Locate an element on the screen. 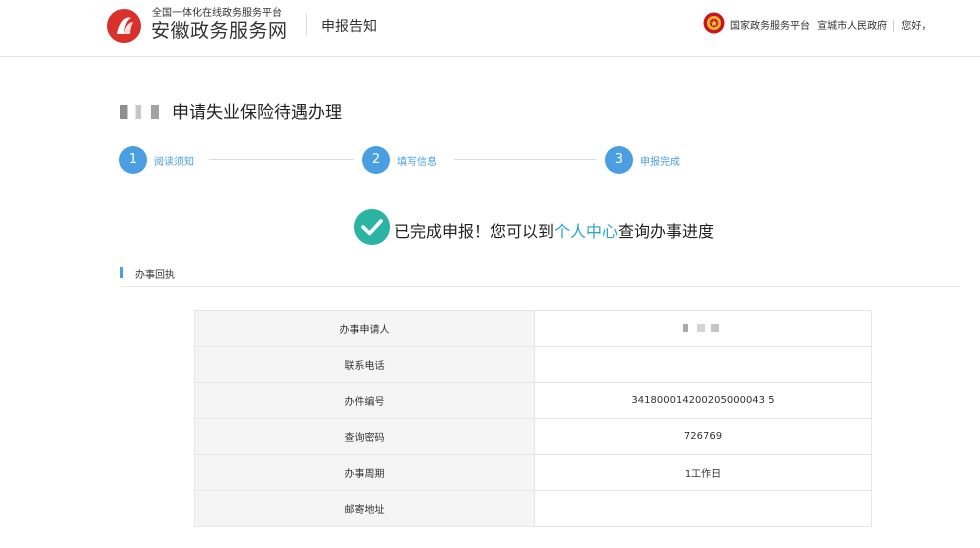 Image resolution: width=980 pixels, height=548 pixels. step-3-label: 申报完成 is located at coordinates (660, 162).